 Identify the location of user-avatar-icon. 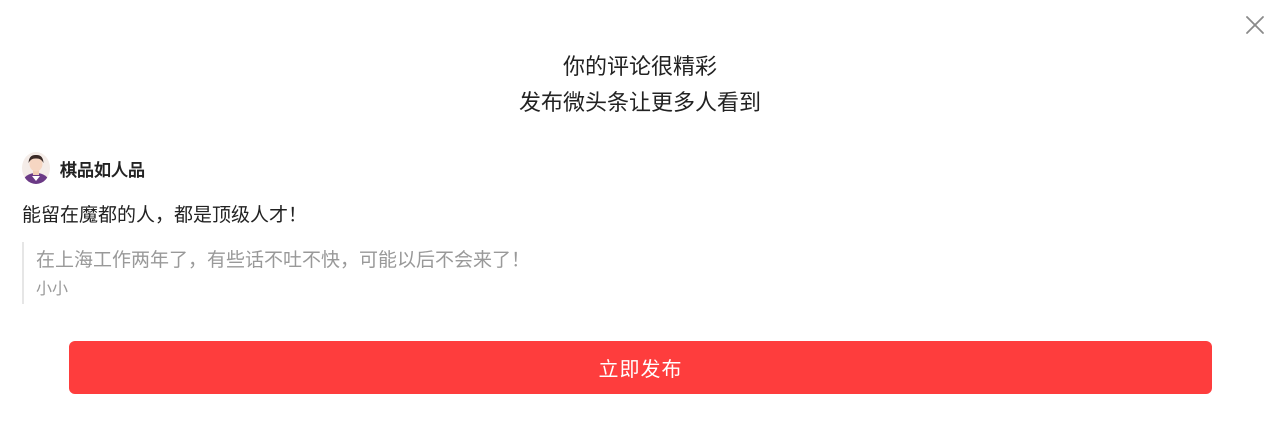
(36, 168).